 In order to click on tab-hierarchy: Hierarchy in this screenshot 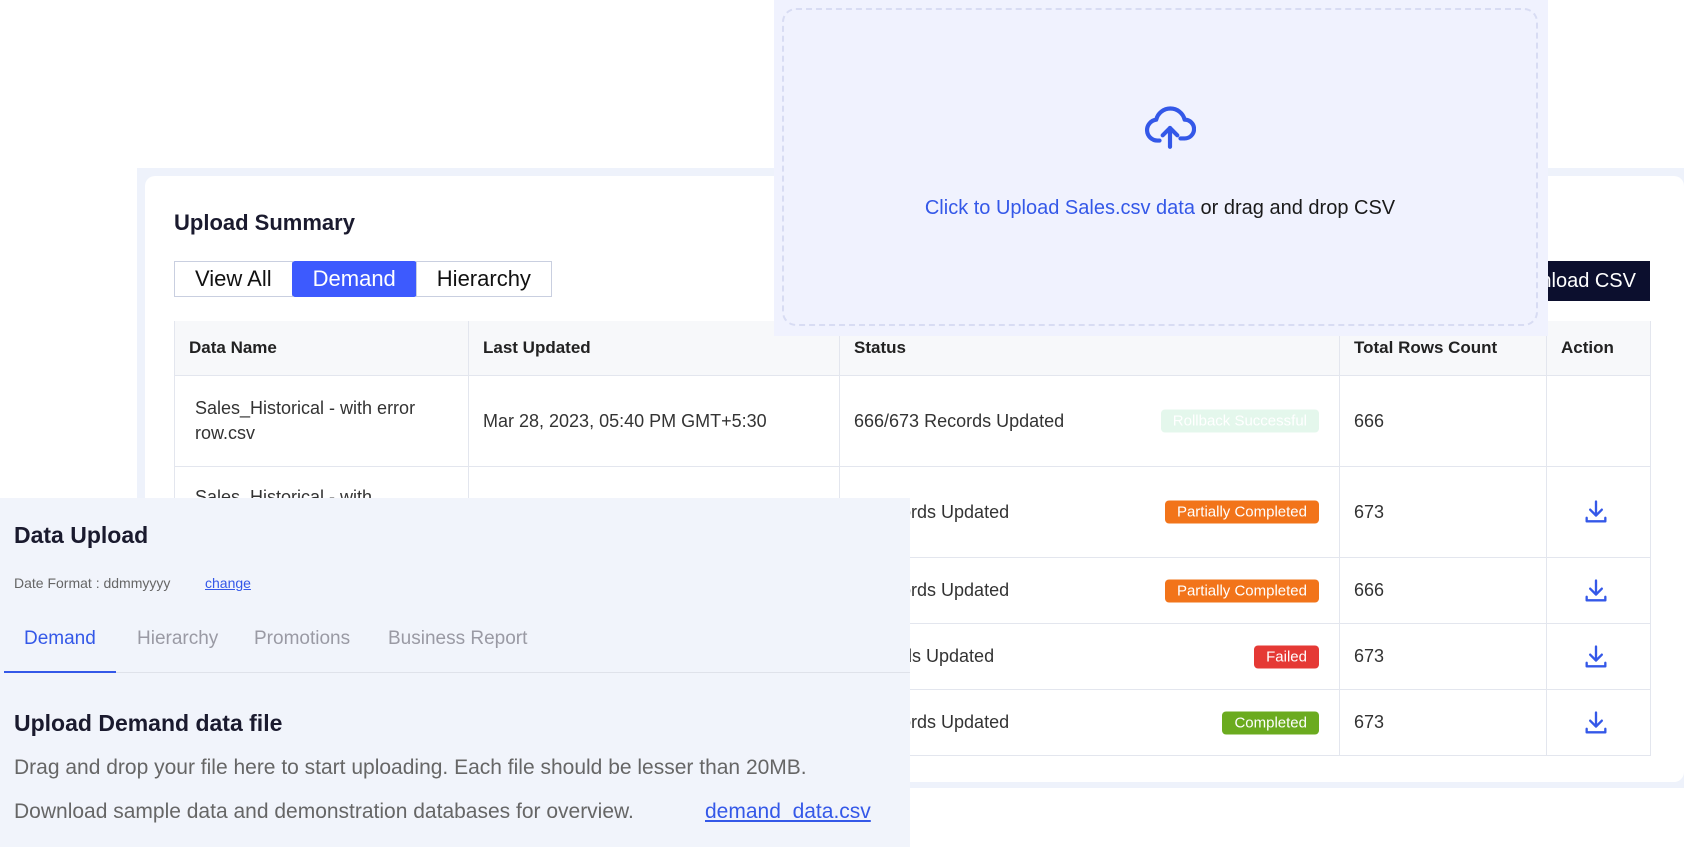, I will do `click(177, 639)`.